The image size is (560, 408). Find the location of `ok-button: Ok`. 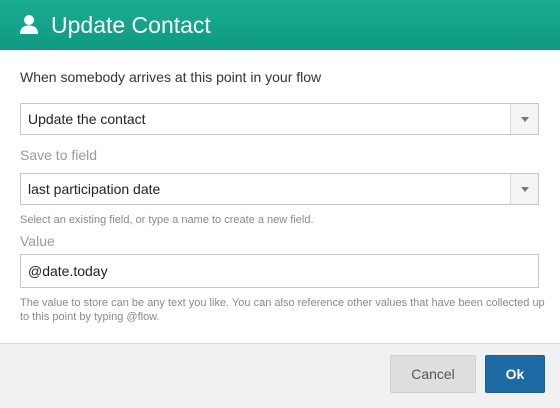

ok-button: Ok is located at coordinates (515, 374).